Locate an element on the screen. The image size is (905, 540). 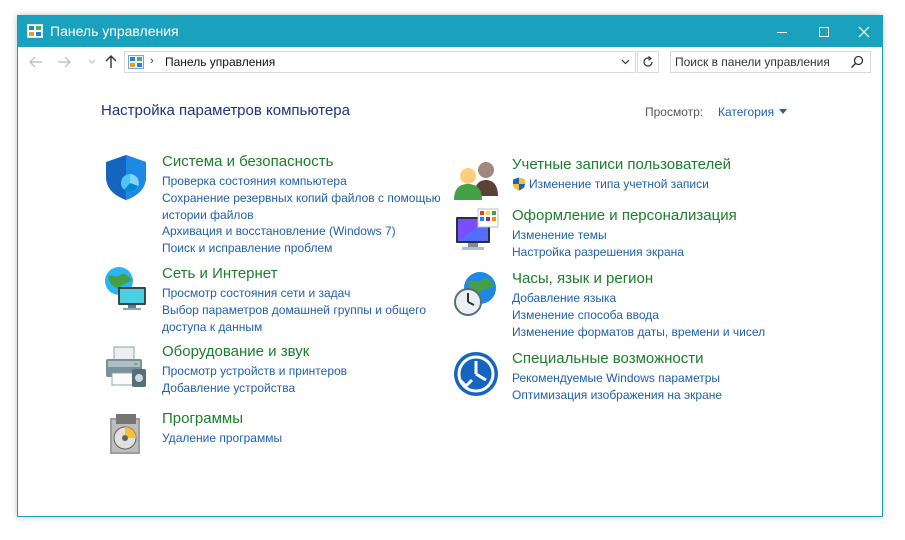
forward-button is located at coordinates (64, 62).